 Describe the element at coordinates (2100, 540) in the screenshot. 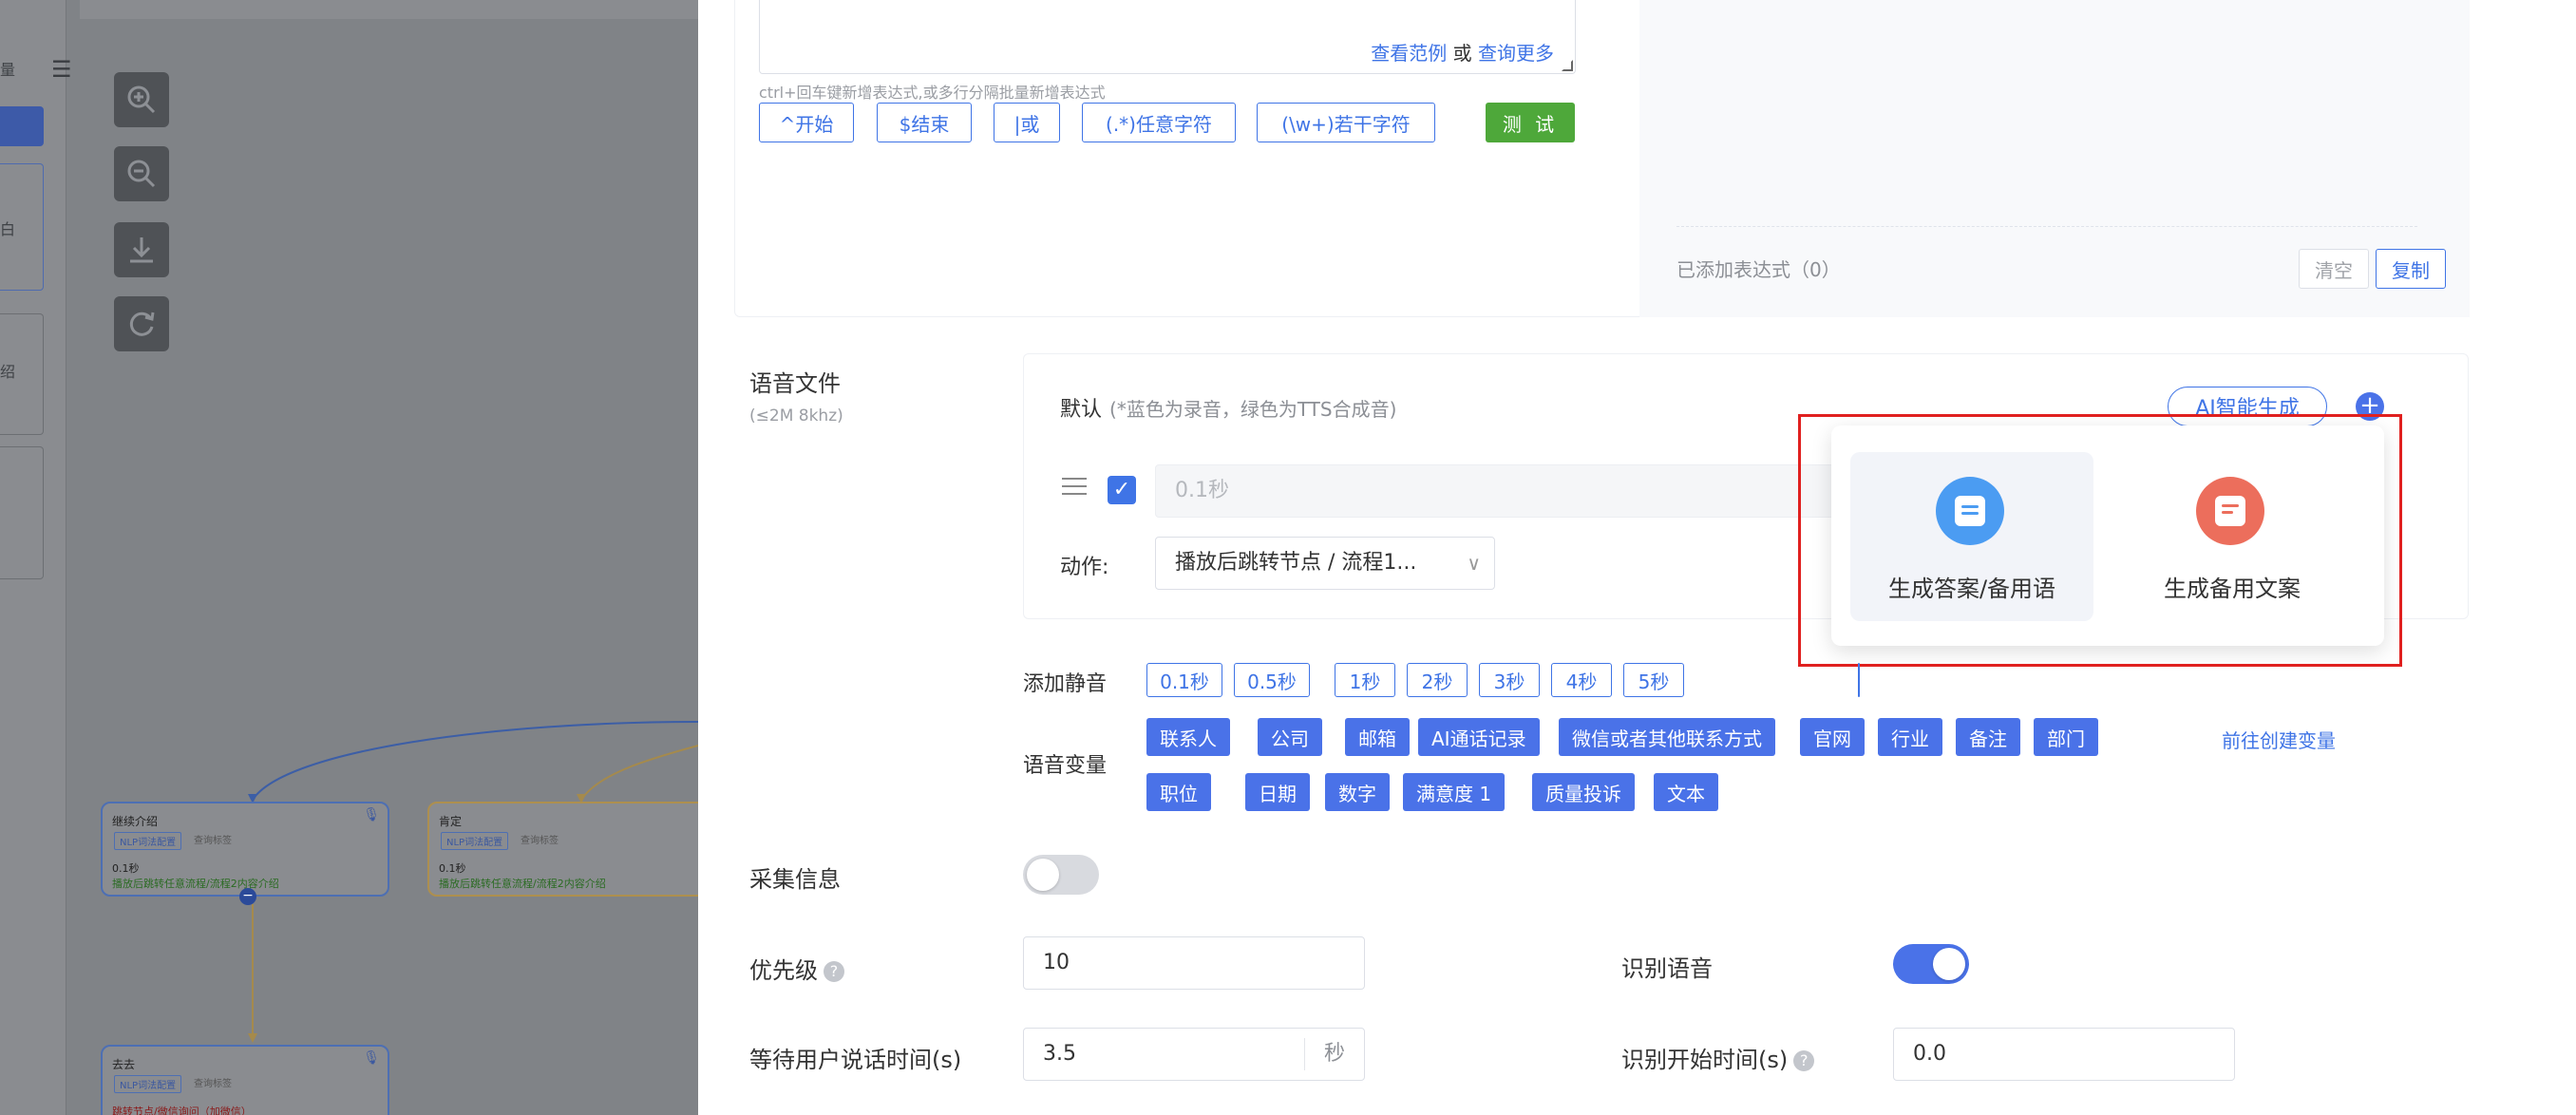

I see `highlight-box` at that location.